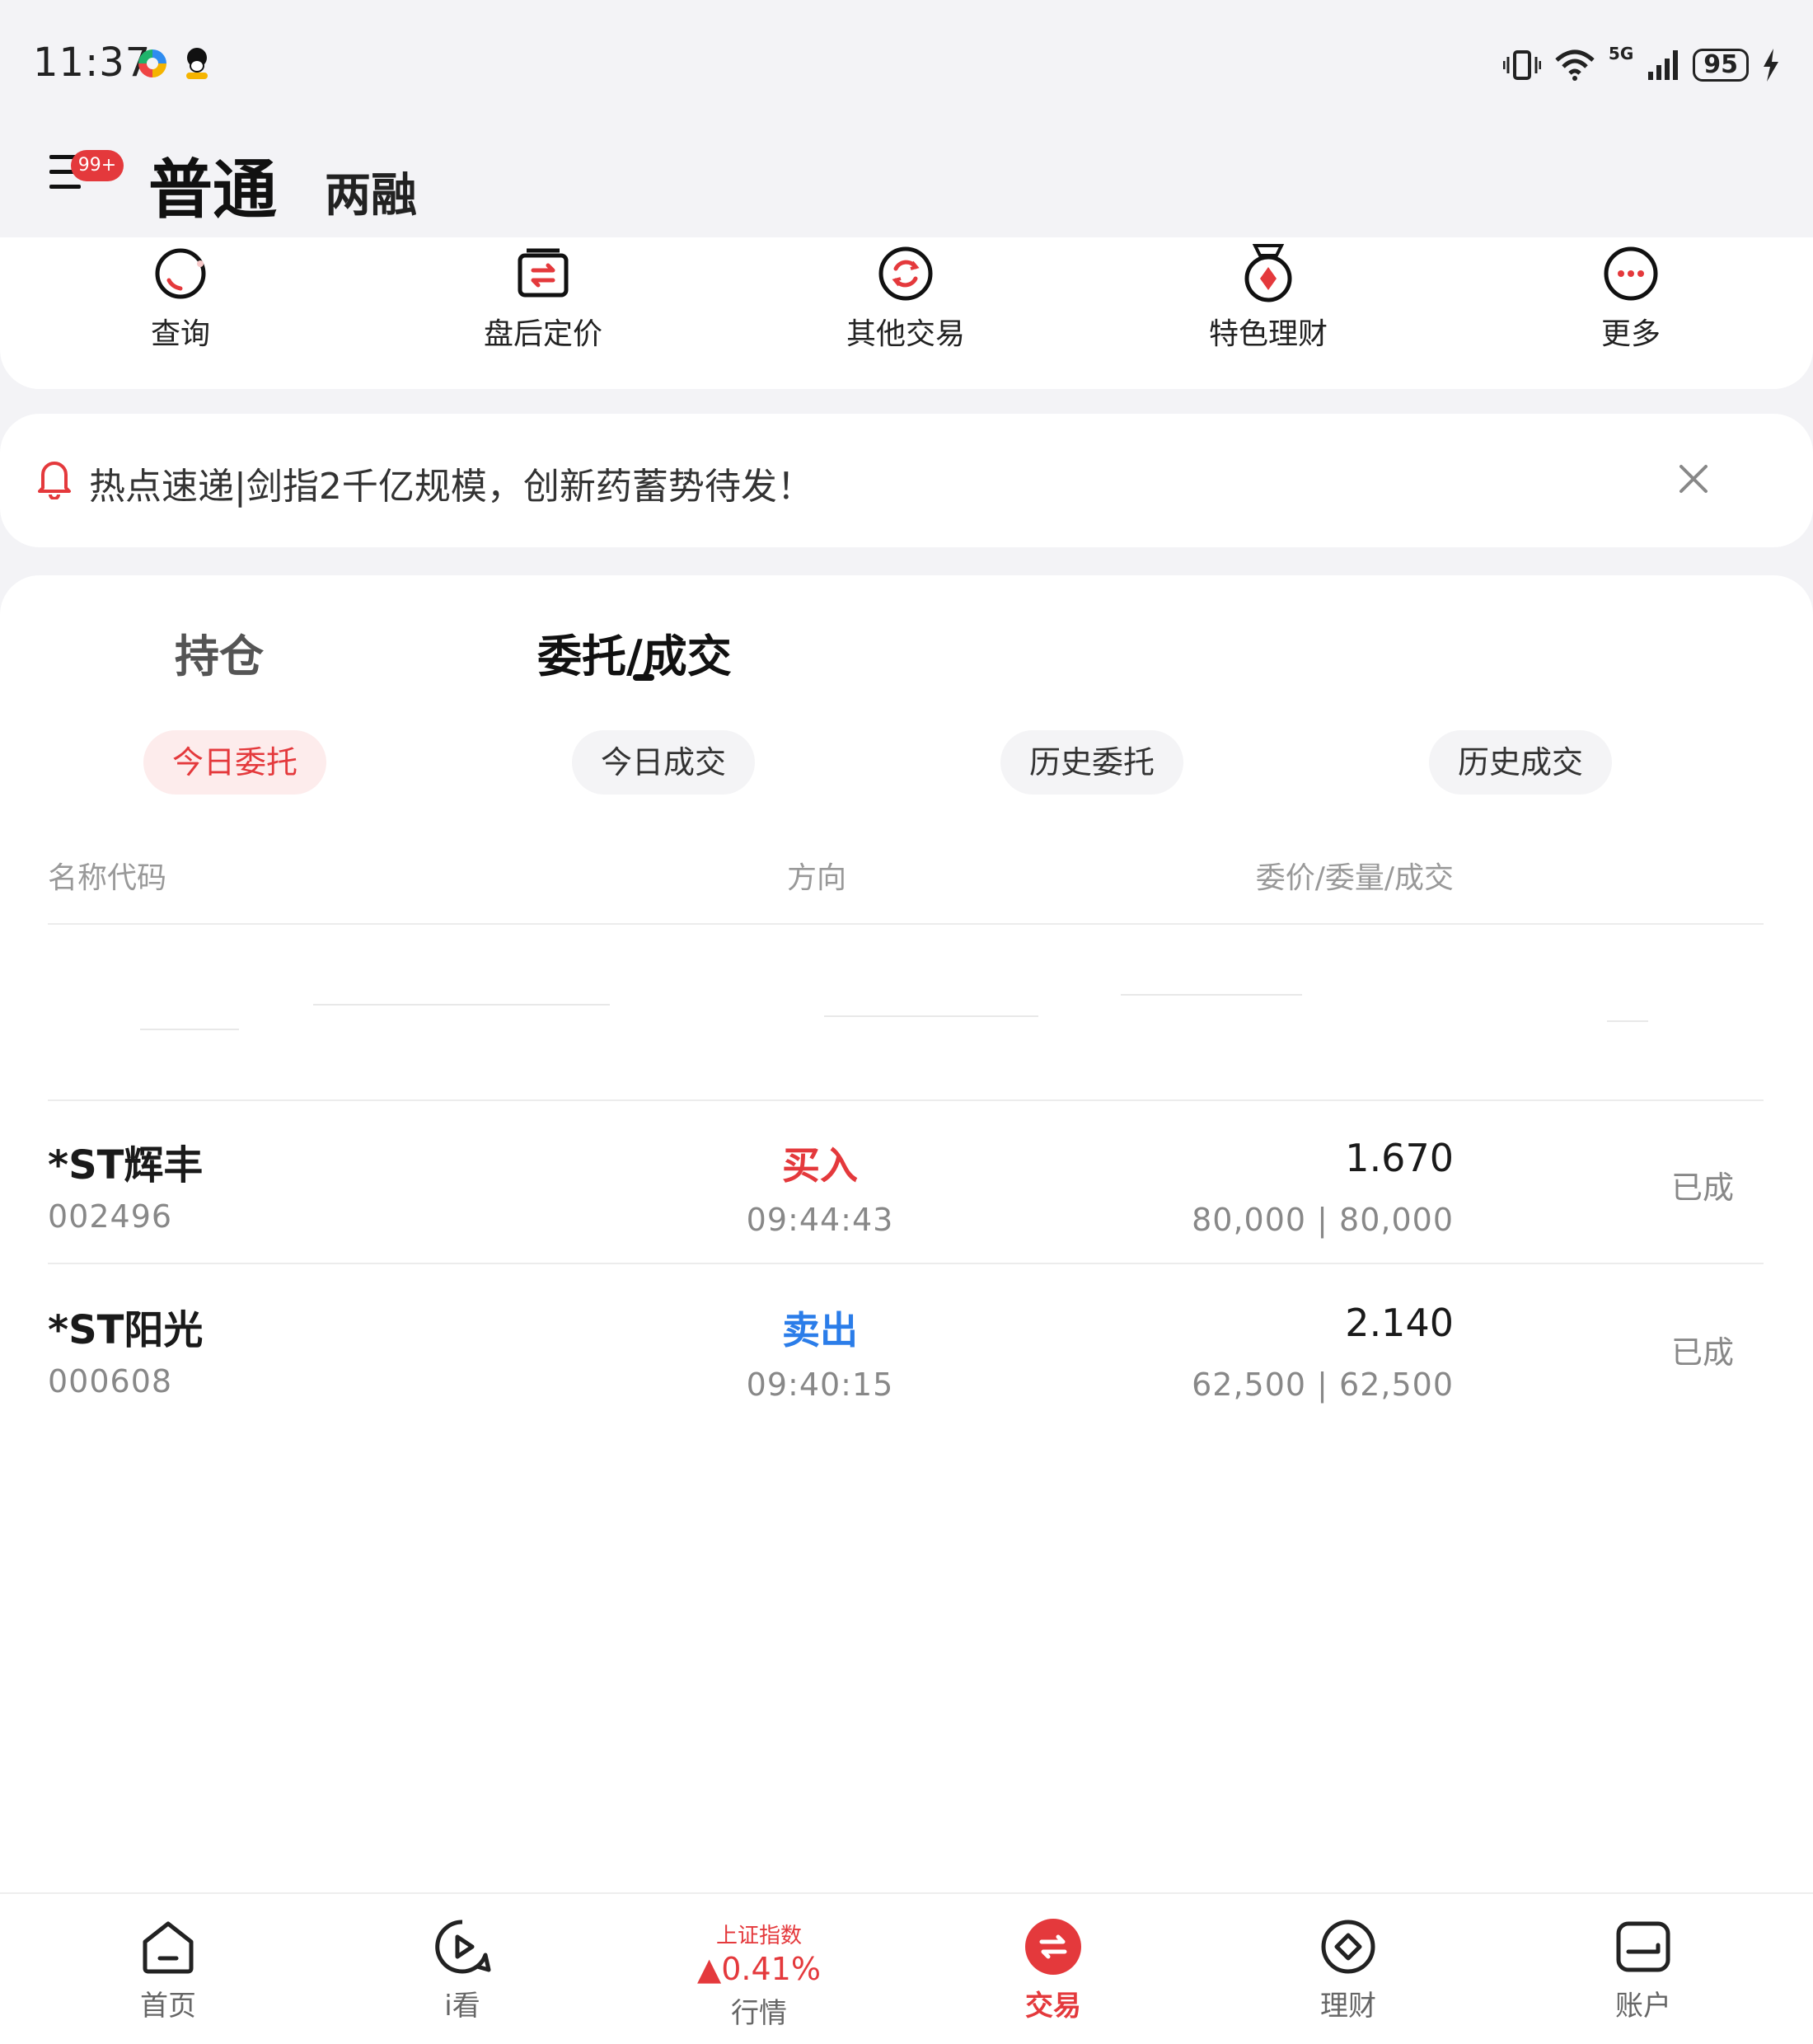 The width and height of the screenshot is (1813, 2044). Describe the element at coordinates (98, 165) in the screenshot. I see `notification-badge: 99+` at that location.